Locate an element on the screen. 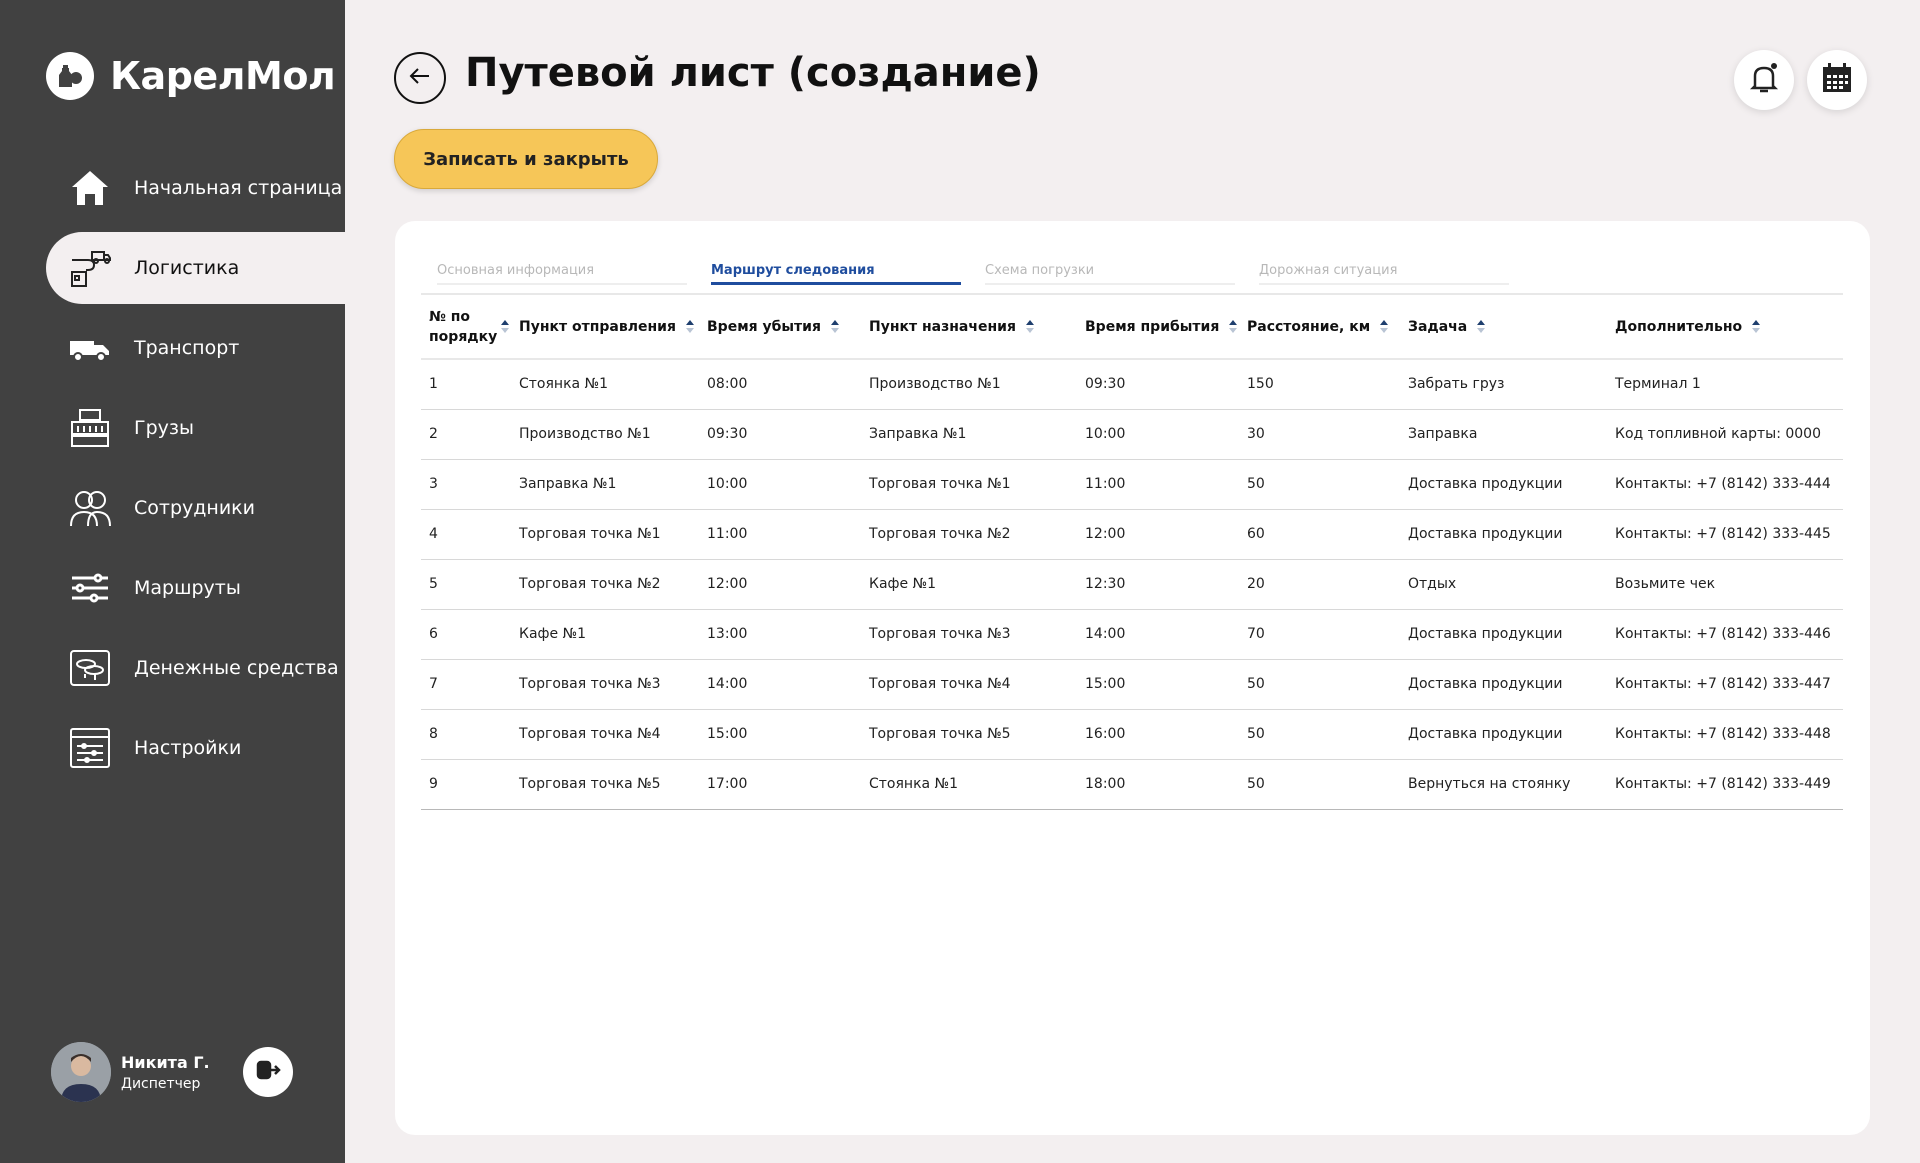  user-role: Диспетчер is located at coordinates (161, 1083).